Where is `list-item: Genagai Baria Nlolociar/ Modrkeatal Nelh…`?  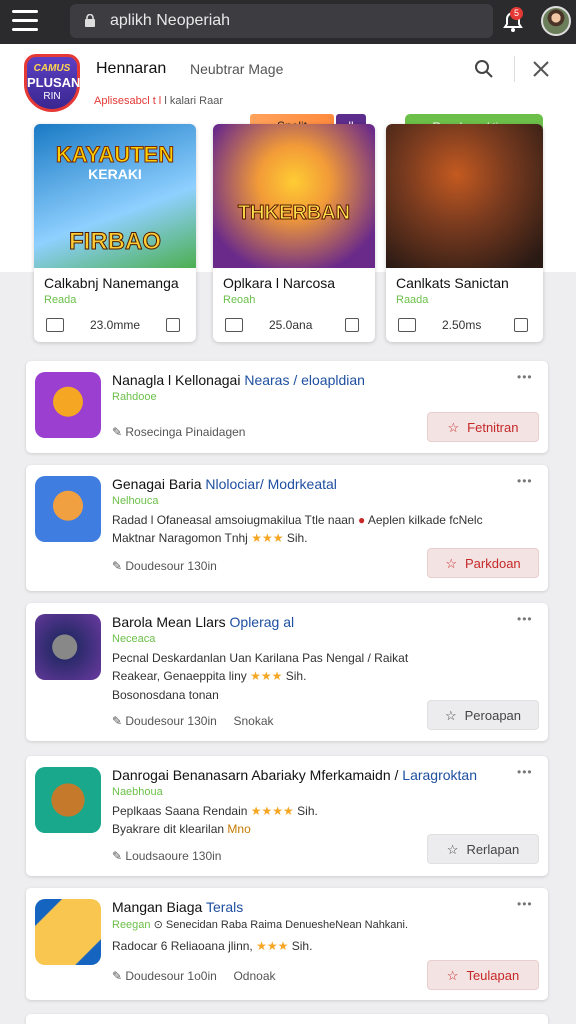
list-item: Genagai Baria Nlolociar/ Modrkeatal Nelh… is located at coordinates (287, 528).